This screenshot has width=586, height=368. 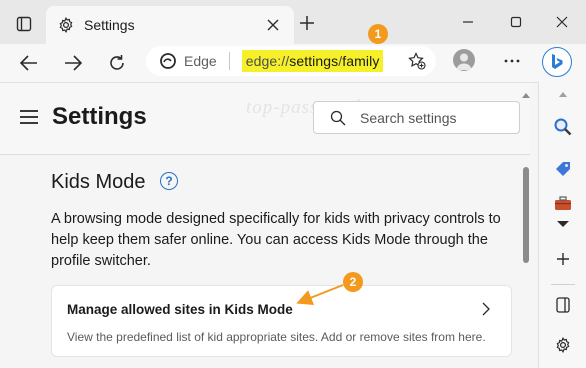 I want to click on sidebar-search-button, so click(x=563, y=127).